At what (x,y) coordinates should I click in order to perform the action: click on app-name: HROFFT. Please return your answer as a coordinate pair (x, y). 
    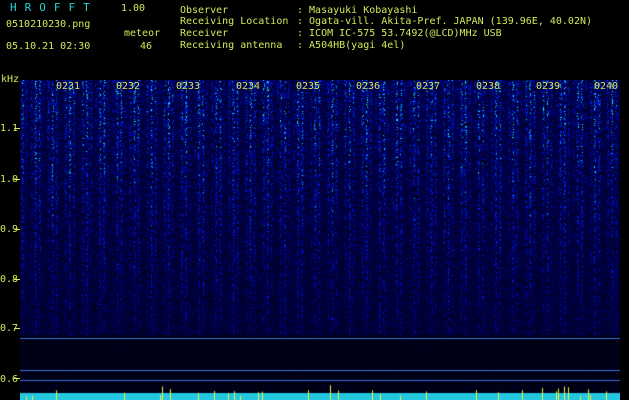
    Looking at the image, I should click on (54, 7).